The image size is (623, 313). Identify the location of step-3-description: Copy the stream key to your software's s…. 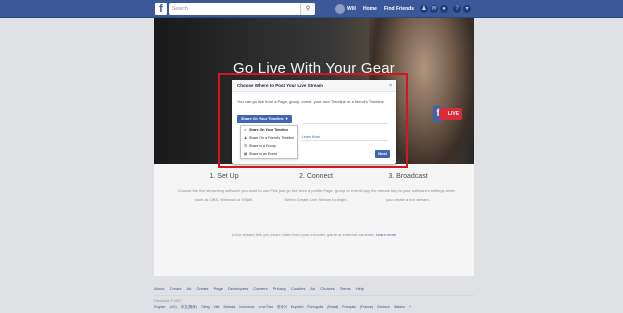
(408, 195).